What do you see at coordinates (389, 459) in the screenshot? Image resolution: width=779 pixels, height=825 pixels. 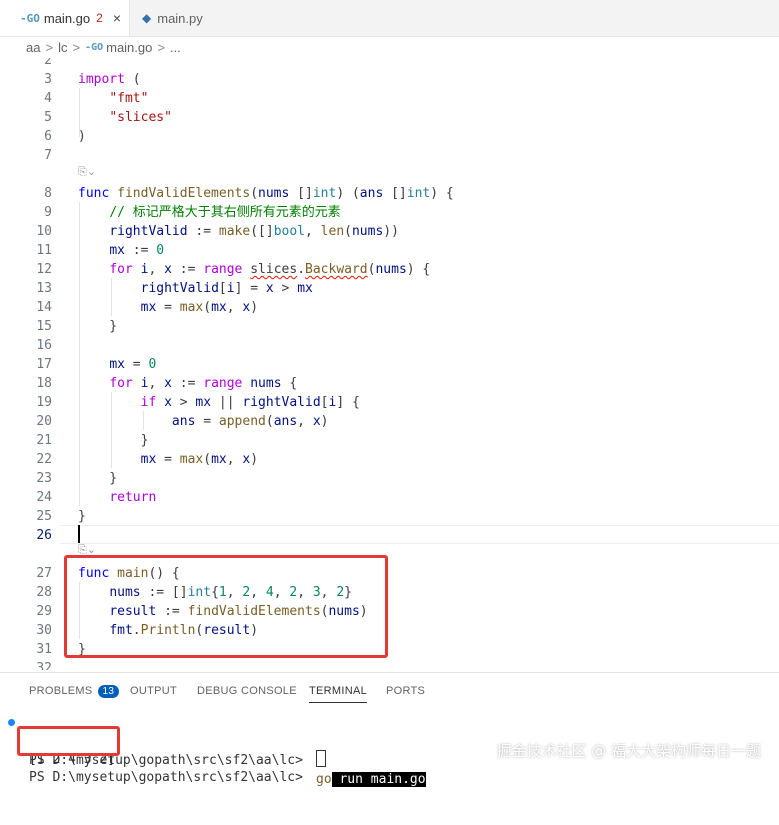 I see `code-line: 22 mx = max(mx, x)` at bounding box center [389, 459].